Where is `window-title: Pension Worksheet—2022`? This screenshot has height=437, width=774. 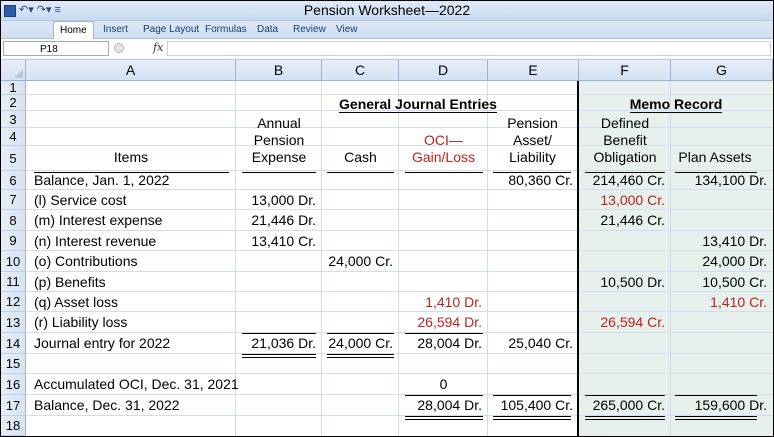 window-title: Pension Worksheet—2022 is located at coordinates (387, 10).